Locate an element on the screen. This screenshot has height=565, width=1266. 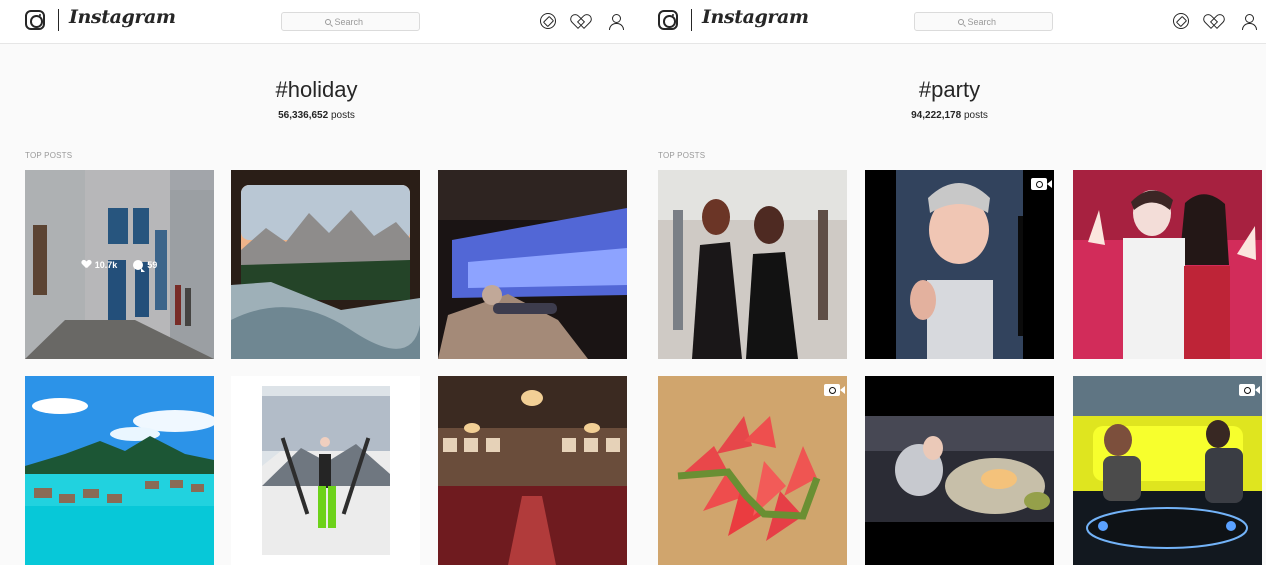
hashtag-title: #party is located at coordinates (949, 89).